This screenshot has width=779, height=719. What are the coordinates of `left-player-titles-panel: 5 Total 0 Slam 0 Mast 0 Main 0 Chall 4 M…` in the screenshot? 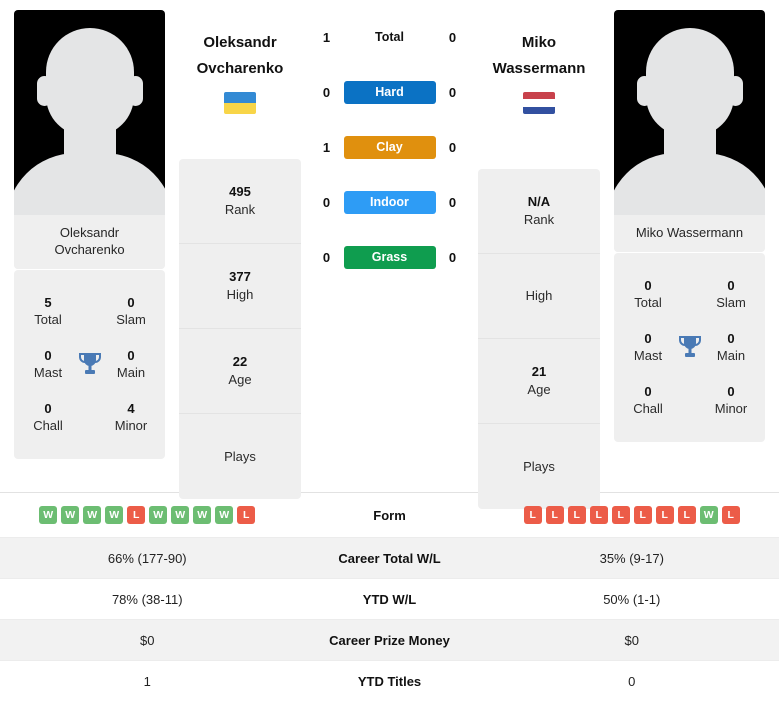 It's located at (89, 364).